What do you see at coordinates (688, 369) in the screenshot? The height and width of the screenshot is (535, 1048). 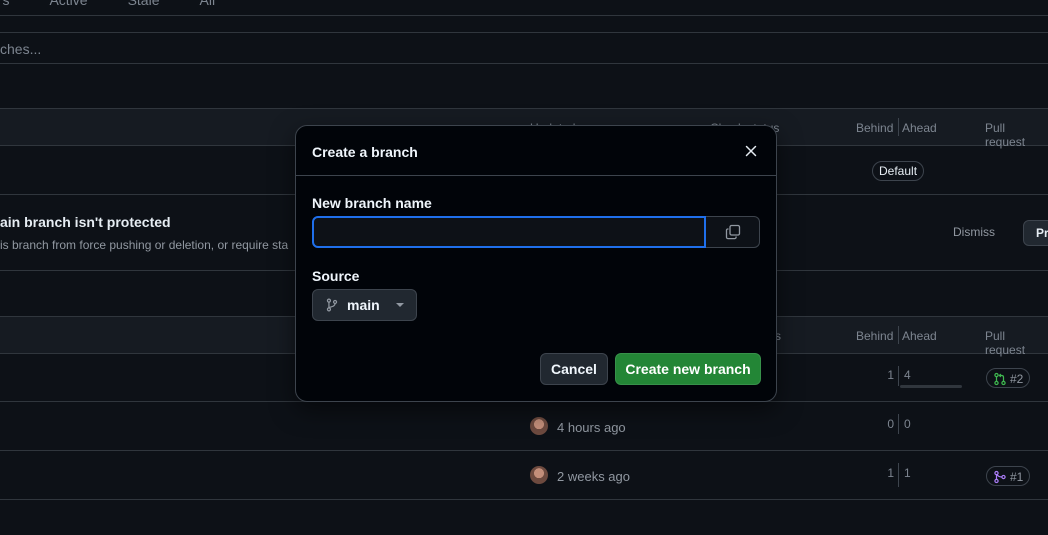 I see `create-branch-button: Create new branch` at bounding box center [688, 369].